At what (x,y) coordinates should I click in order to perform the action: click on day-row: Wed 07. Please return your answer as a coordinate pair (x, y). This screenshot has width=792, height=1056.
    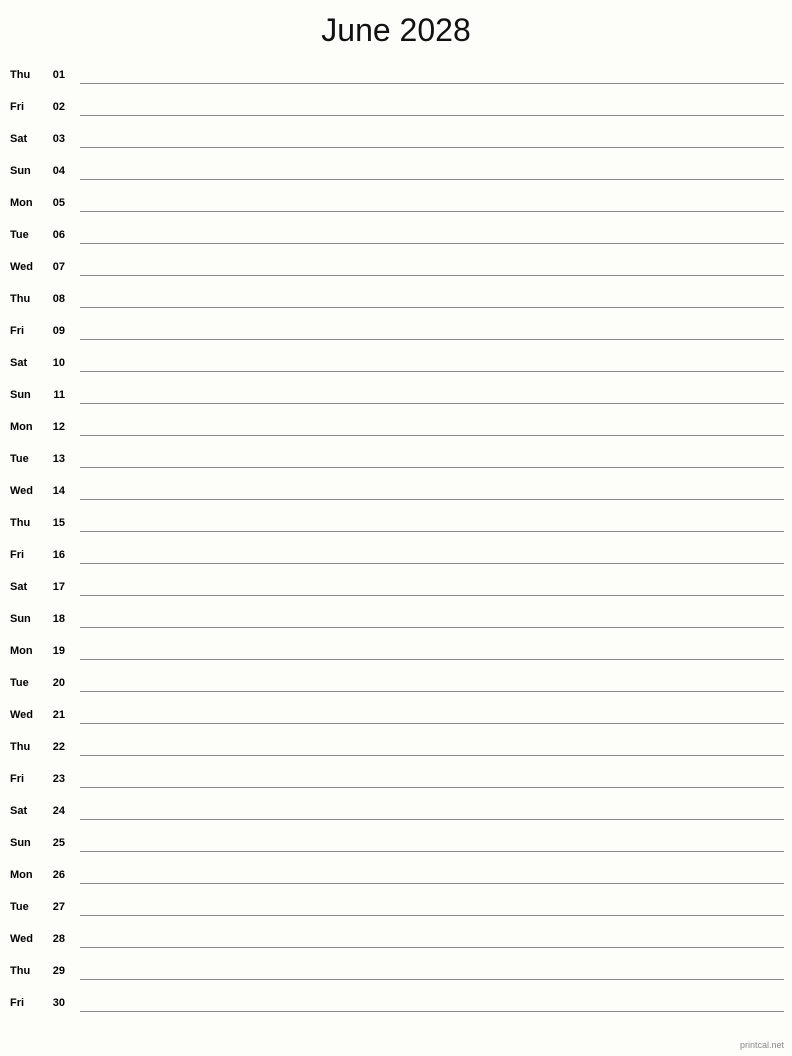
    Looking at the image, I should click on (396, 270).